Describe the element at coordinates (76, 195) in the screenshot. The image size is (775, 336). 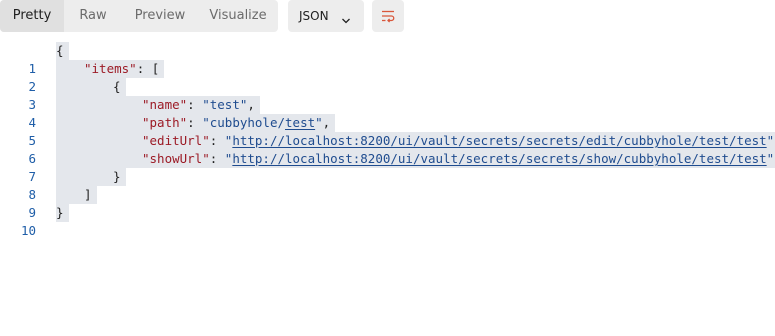
I see `code-text: ]` at that location.